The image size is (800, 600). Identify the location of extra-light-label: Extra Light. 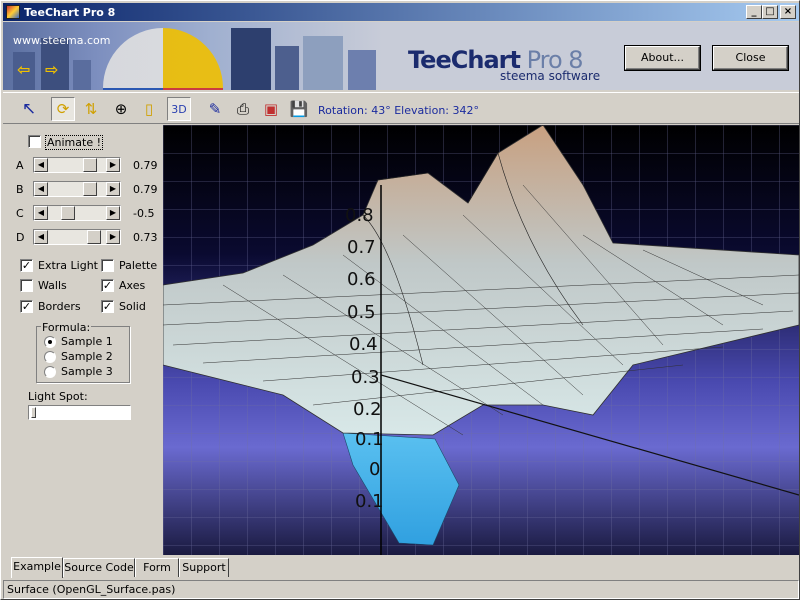
(68, 265).